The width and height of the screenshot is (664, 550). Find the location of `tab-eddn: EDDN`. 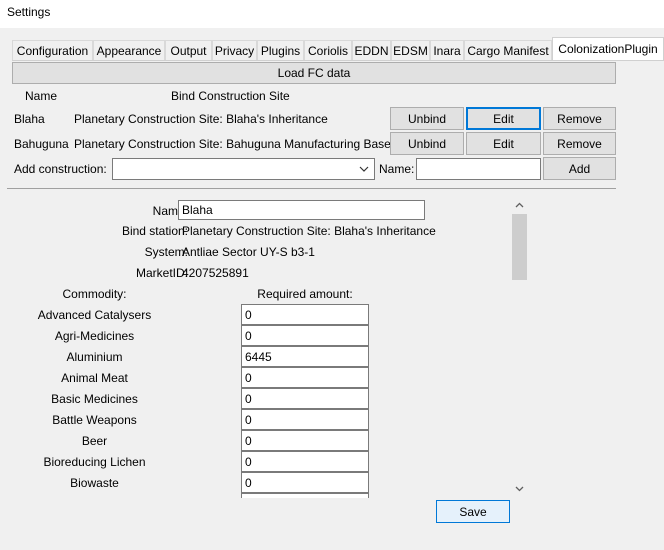

tab-eddn: EDDN is located at coordinates (371, 50).